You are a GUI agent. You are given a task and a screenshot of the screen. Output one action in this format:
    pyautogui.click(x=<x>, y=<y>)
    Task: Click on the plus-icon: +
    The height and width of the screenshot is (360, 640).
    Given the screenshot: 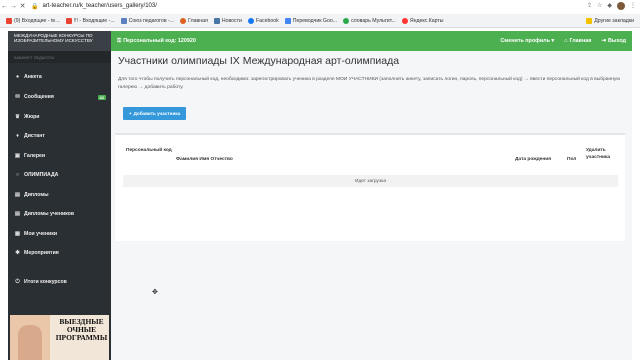 What is the action you would take?
    pyautogui.click(x=130, y=113)
    